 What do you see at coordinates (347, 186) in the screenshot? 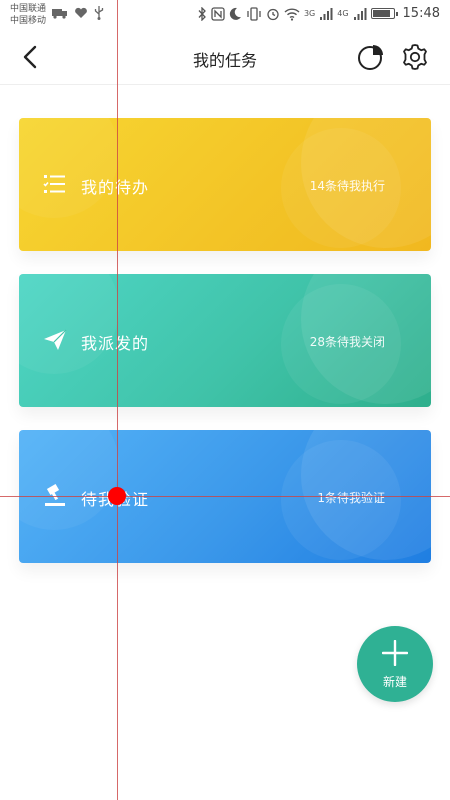
I see `card-meta: 14条待我执行` at bounding box center [347, 186].